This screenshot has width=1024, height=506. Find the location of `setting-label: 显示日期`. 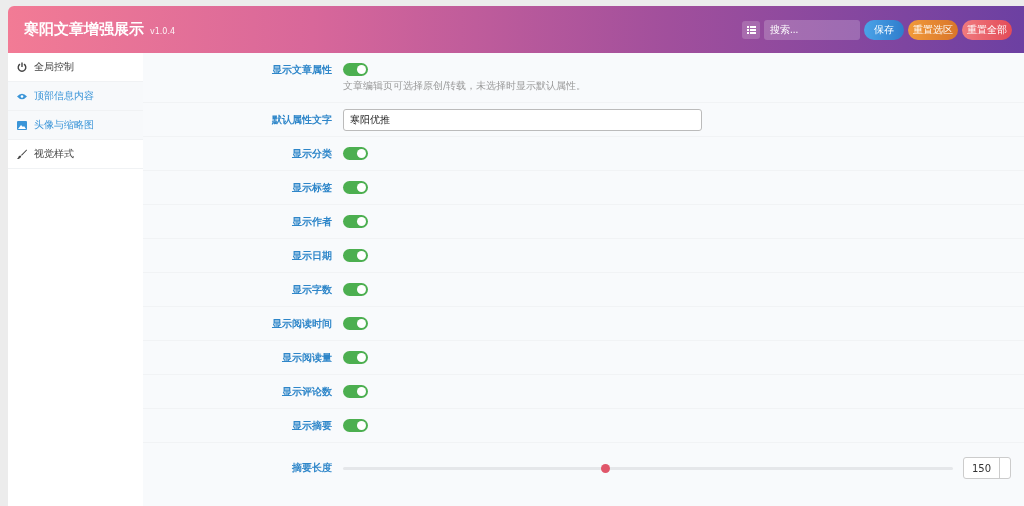

setting-label: 显示日期 is located at coordinates (311, 255).